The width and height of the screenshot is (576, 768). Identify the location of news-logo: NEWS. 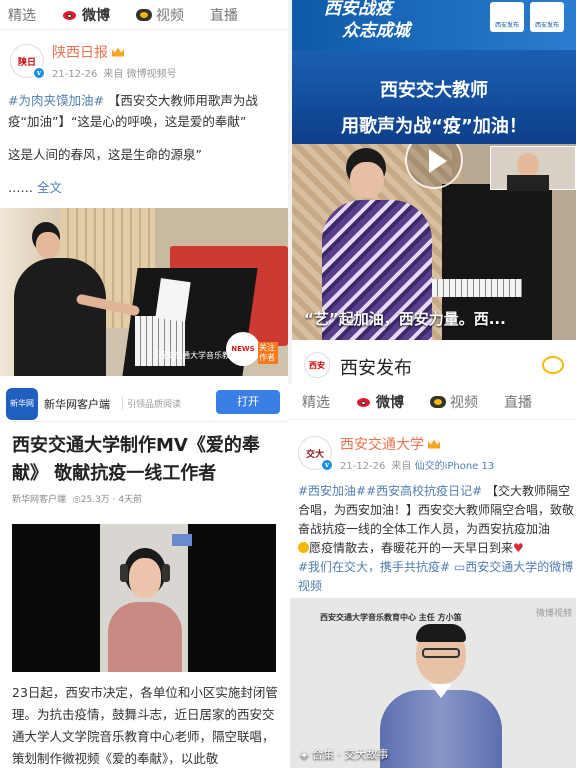
(243, 349).